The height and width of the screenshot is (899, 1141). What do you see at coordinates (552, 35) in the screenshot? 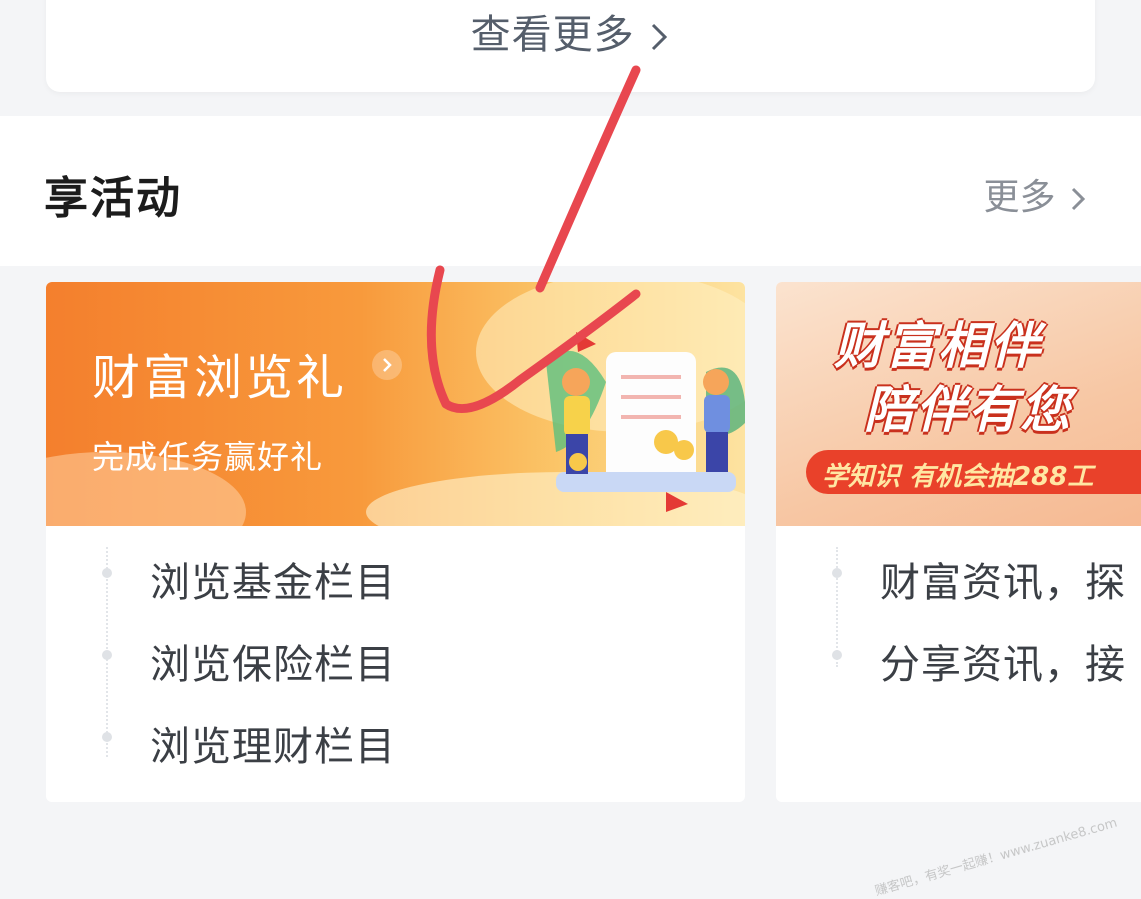
I see `view-more-label: 查看更多` at bounding box center [552, 35].